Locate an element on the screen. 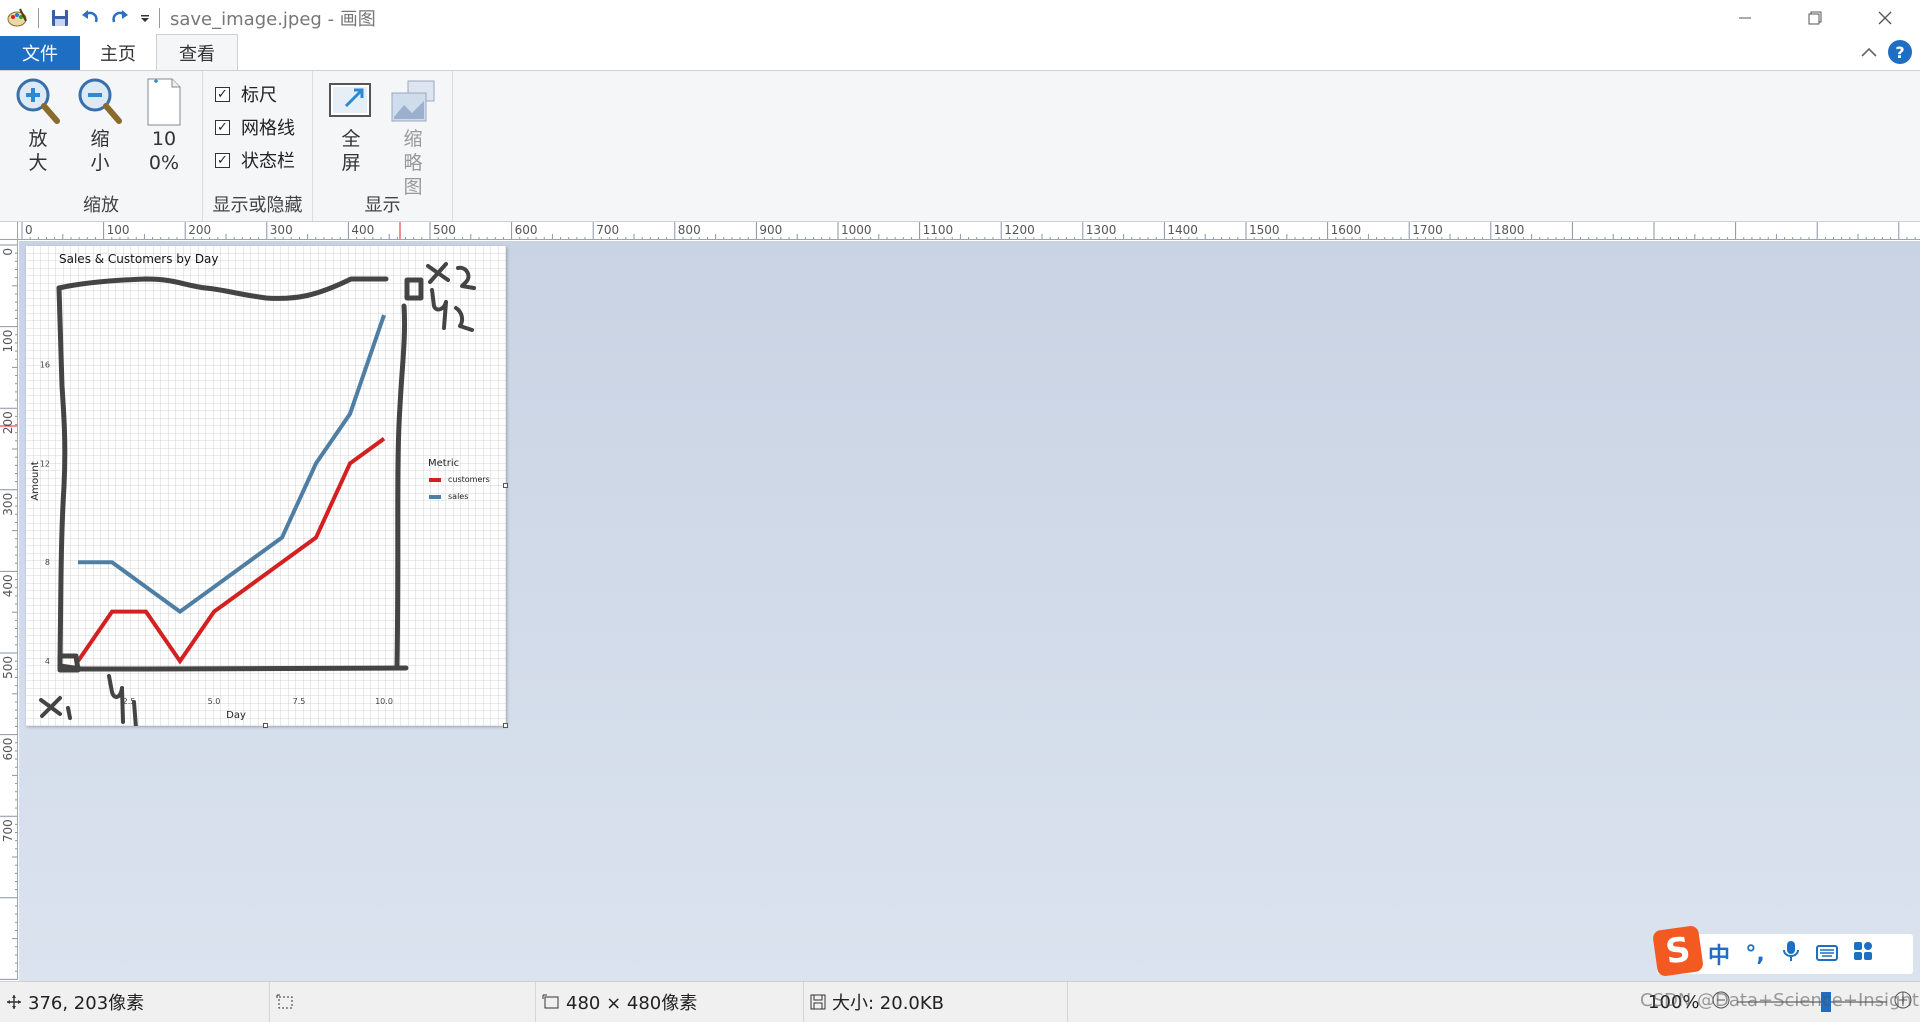  window-title: save_image.jpeg - 画图 is located at coordinates (273, 19).